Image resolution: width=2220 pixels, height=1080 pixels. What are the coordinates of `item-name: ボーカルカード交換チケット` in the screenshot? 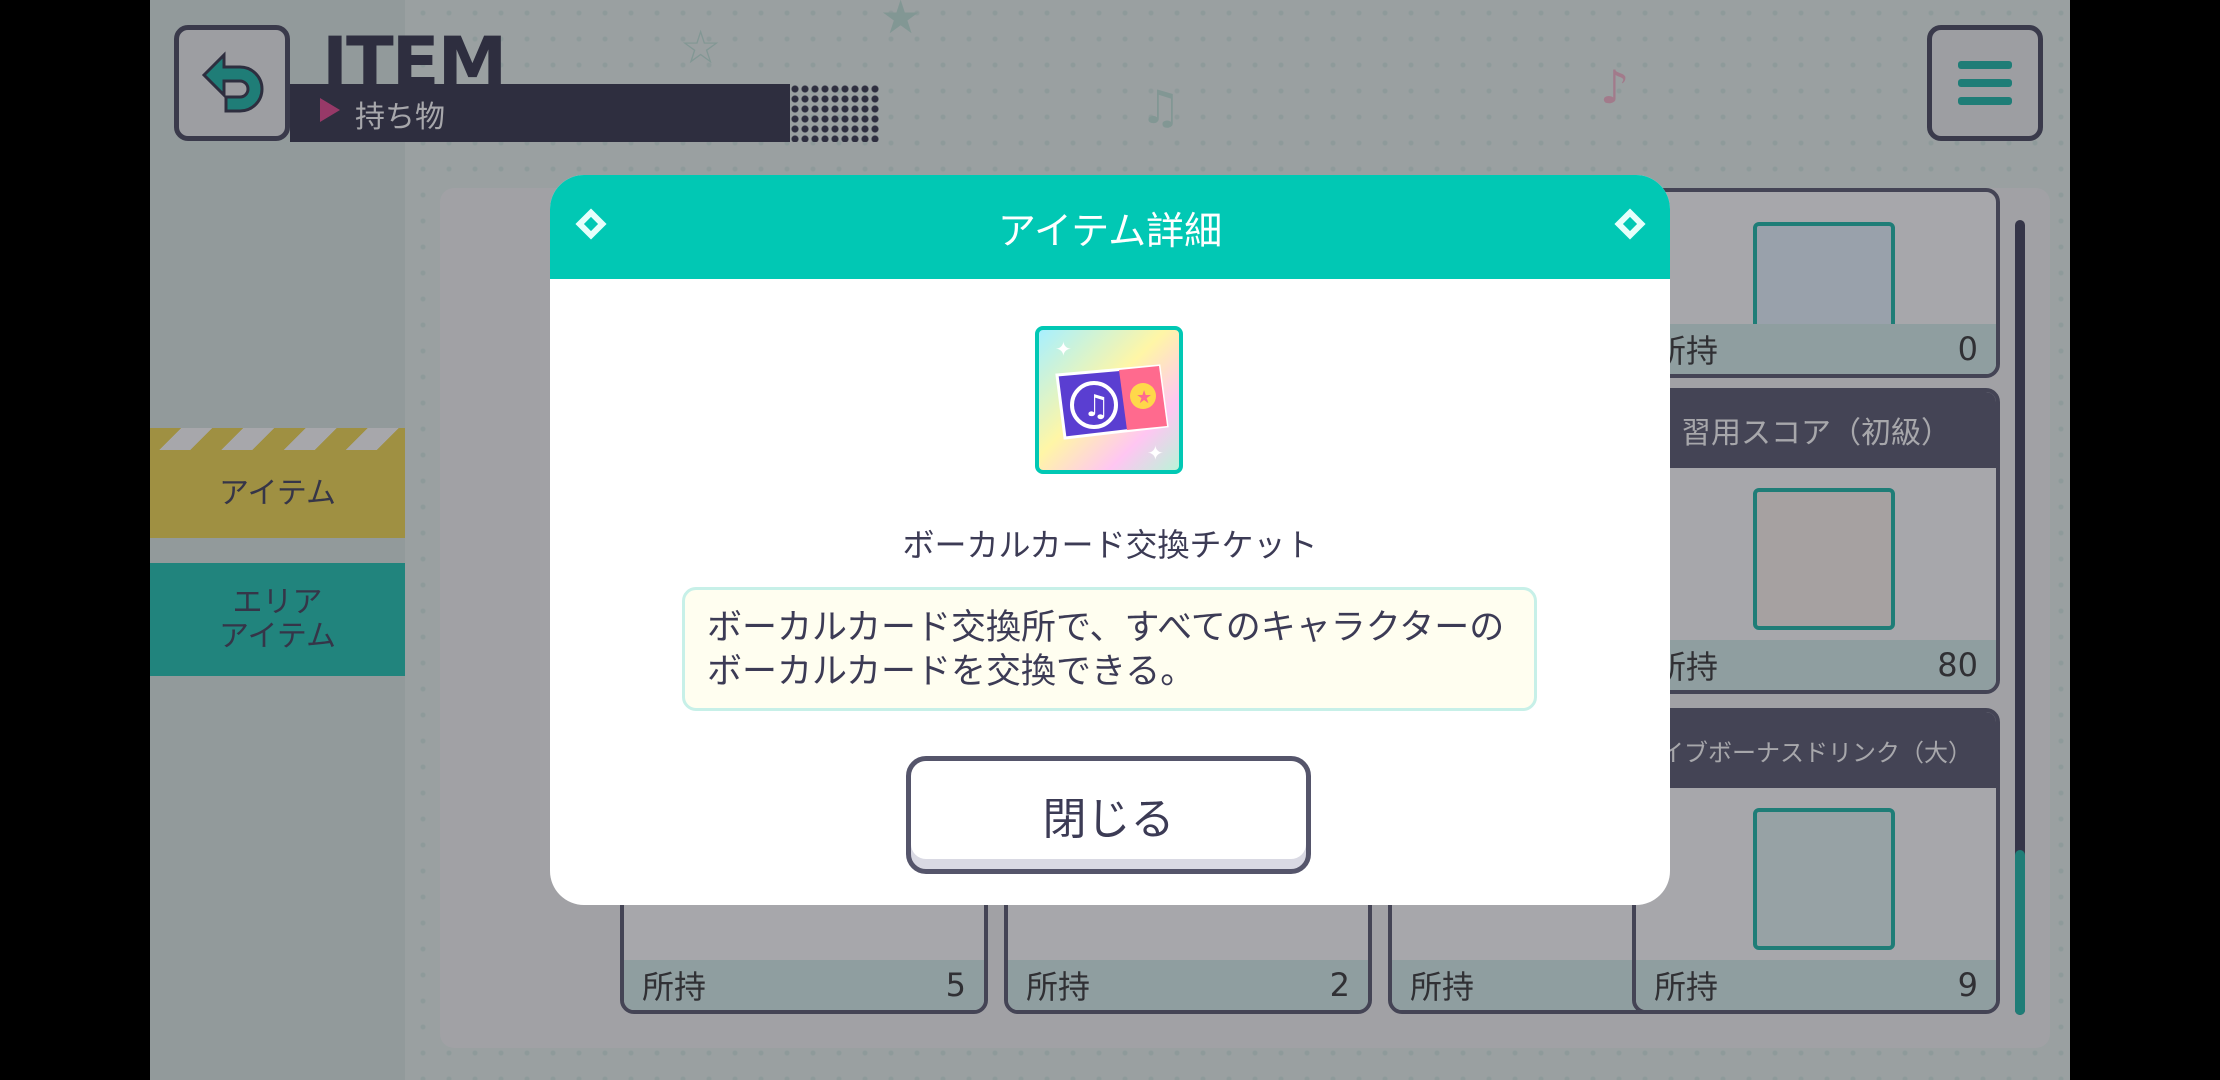 It's located at (1110, 545).